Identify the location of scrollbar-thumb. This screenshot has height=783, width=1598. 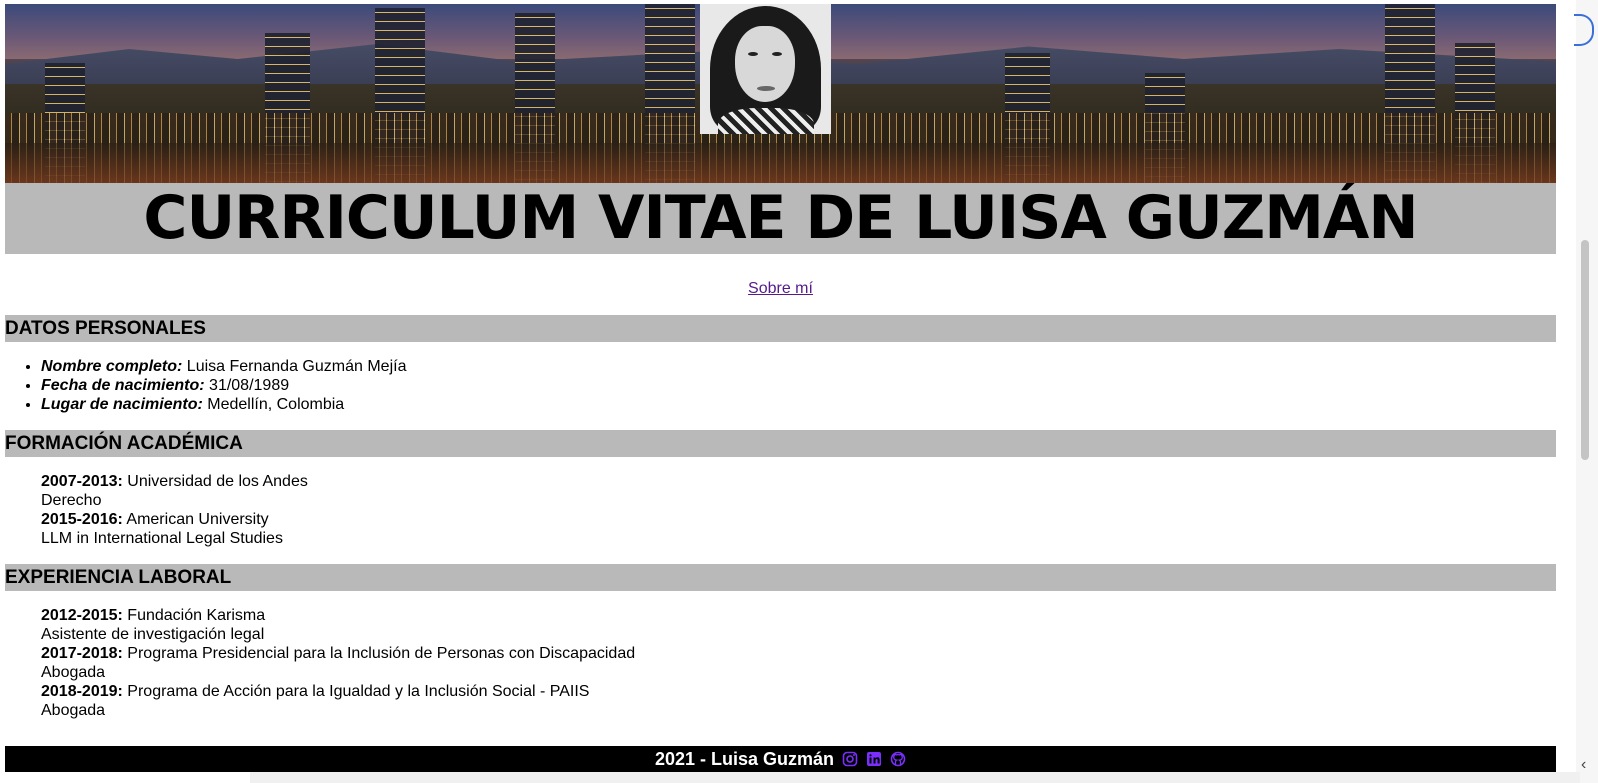
(1585, 350).